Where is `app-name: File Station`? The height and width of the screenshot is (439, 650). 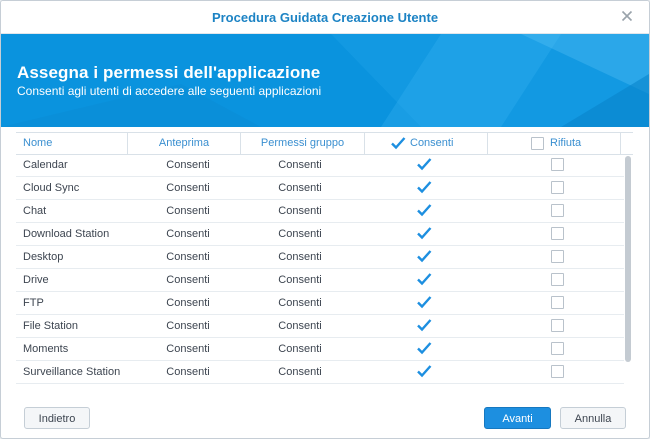 app-name: File Station is located at coordinates (51, 326).